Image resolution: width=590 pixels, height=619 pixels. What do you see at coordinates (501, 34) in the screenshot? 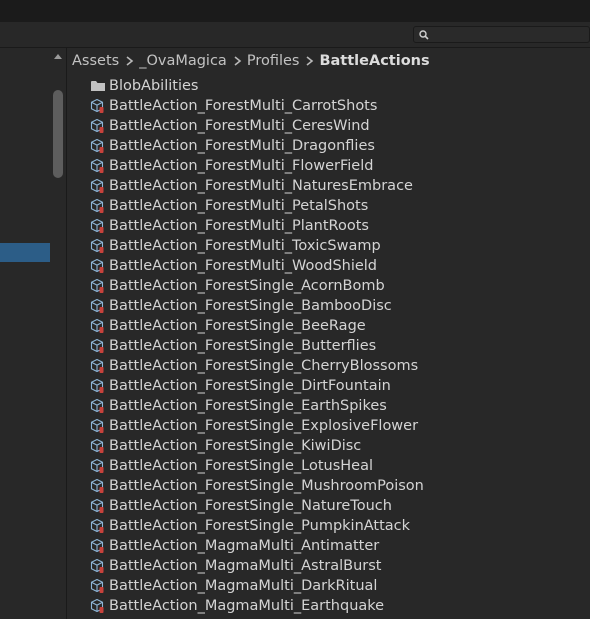
I see `search-field` at bounding box center [501, 34].